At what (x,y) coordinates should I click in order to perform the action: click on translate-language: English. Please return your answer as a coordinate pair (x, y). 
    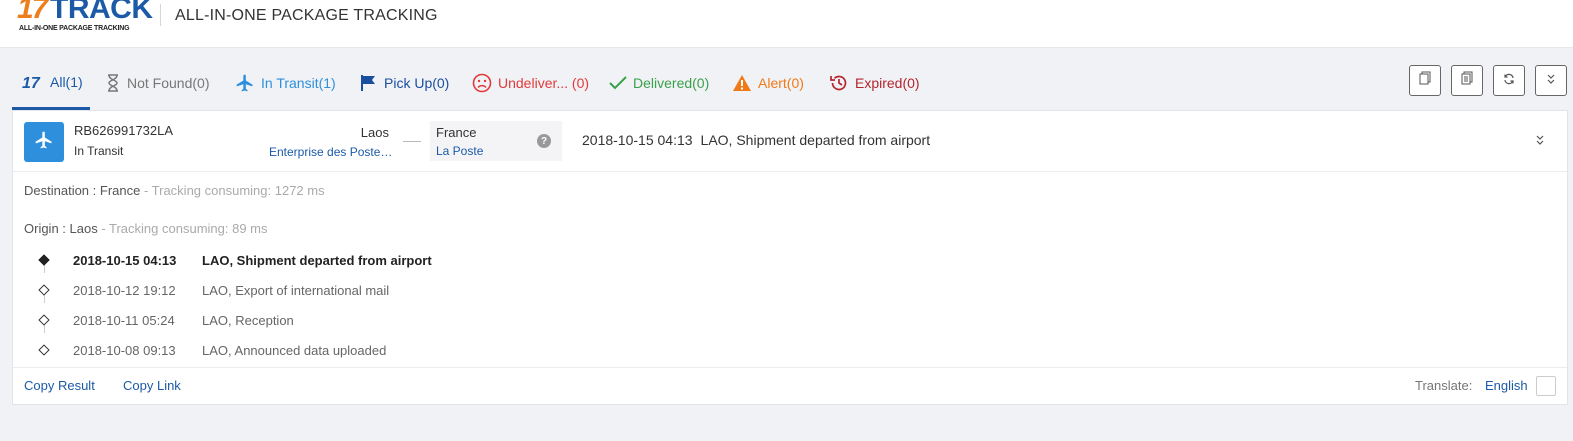
    Looking at the image, I should click on (1506, 385).